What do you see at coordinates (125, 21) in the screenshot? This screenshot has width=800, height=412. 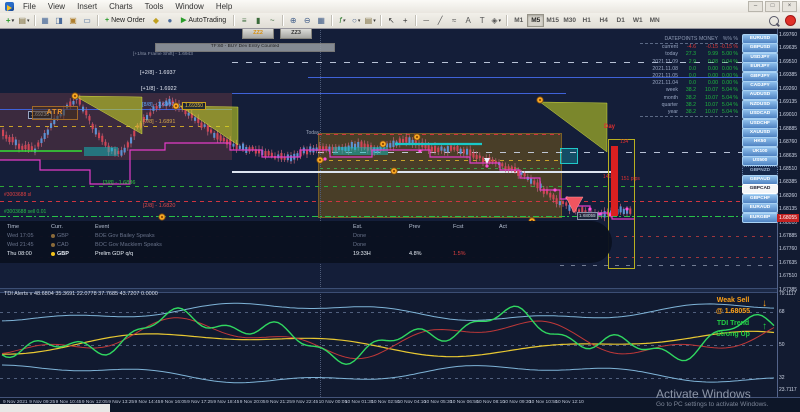 I see `new-order-button: + New Order` at bounding box center [125, 21].